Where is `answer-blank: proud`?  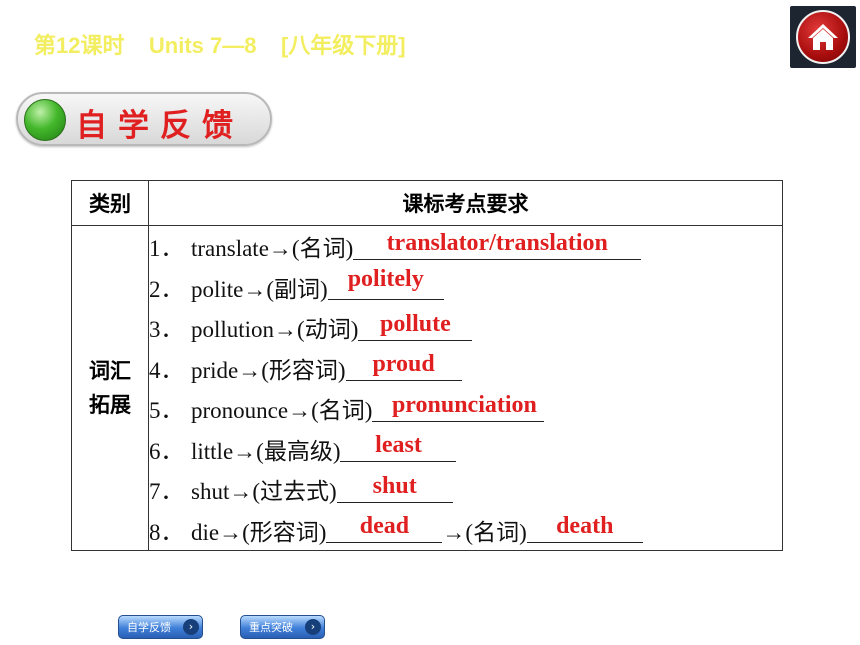
answer-blank: proud is located at coordinates (403, 366).